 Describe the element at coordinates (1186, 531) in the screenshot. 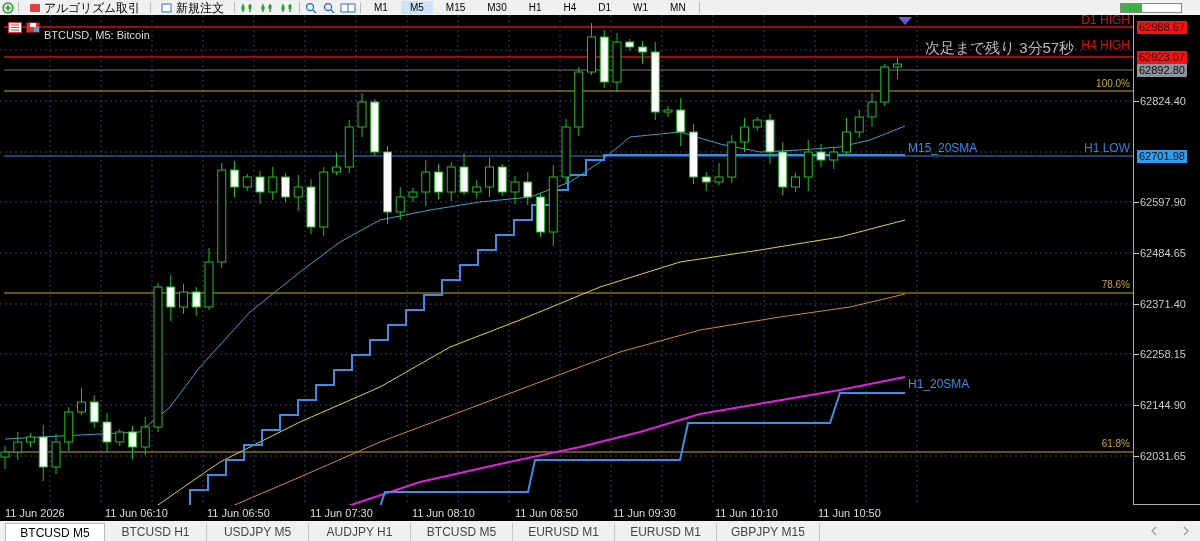

I see `scroll-right-icon` at that location.